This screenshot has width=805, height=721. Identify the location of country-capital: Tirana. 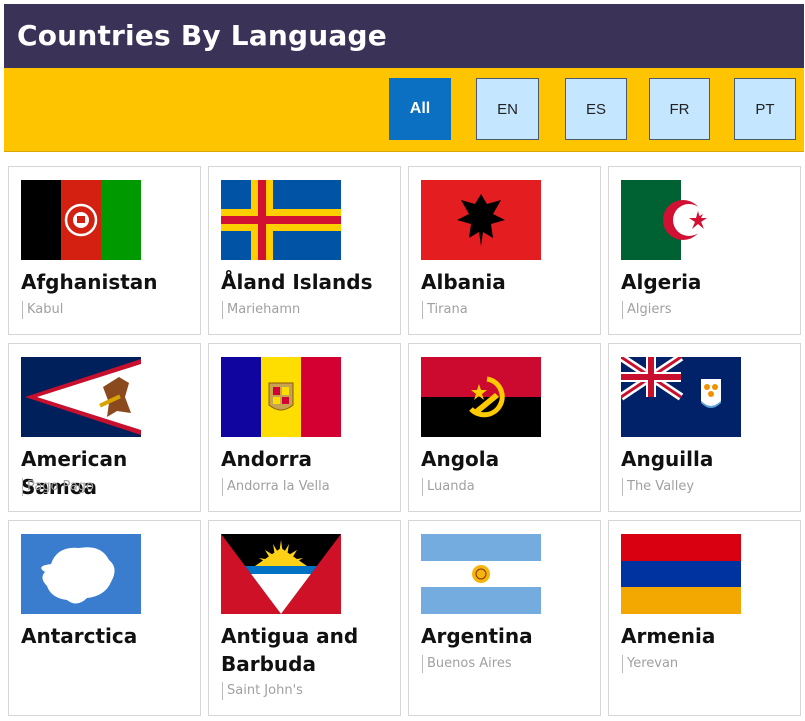
(445, 310).